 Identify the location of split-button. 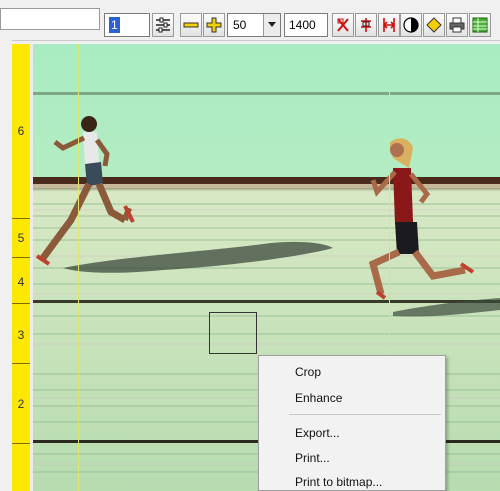
(389, 25).